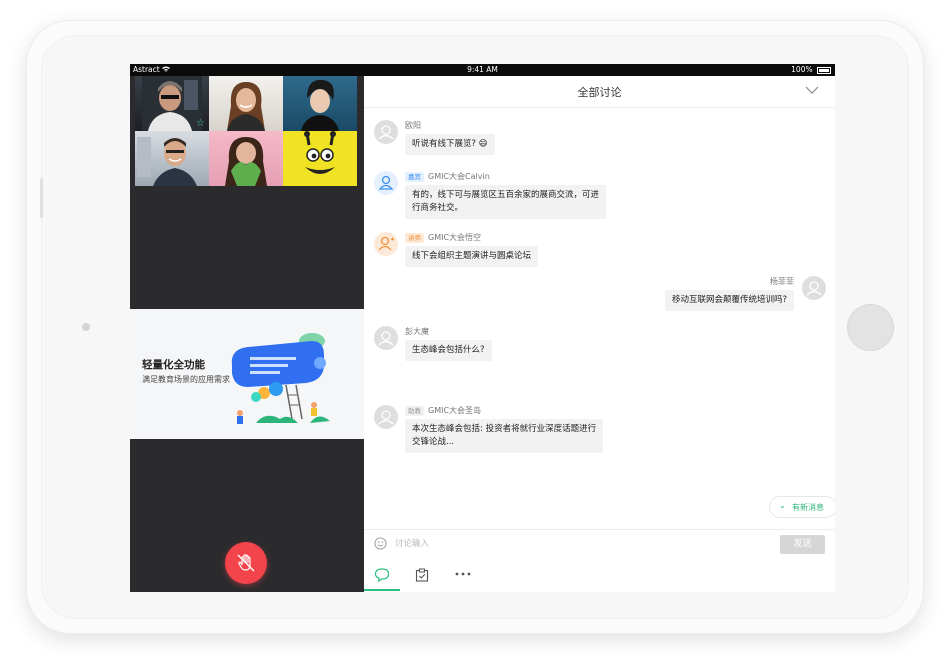 This screenshot has width=950, height=656. I want to click on discussion-header: 全部讨论, so click(599, 92).